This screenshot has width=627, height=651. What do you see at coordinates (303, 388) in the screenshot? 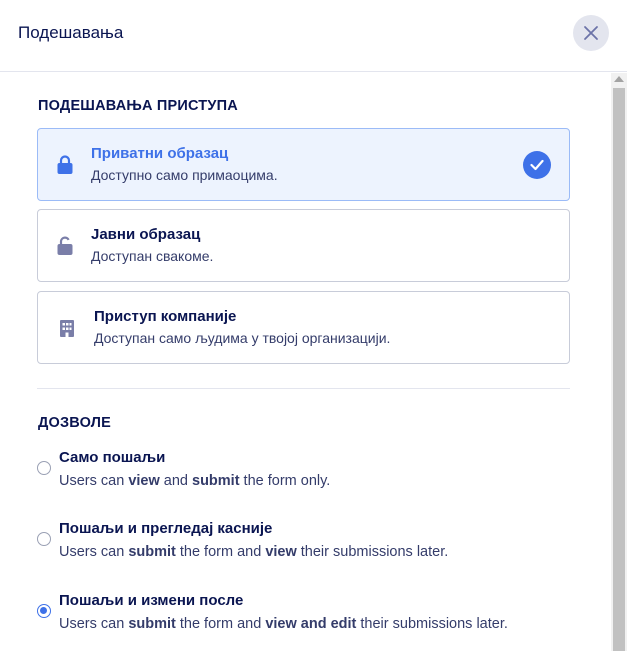
I see `section-divider` at bounding box center [303, 388].